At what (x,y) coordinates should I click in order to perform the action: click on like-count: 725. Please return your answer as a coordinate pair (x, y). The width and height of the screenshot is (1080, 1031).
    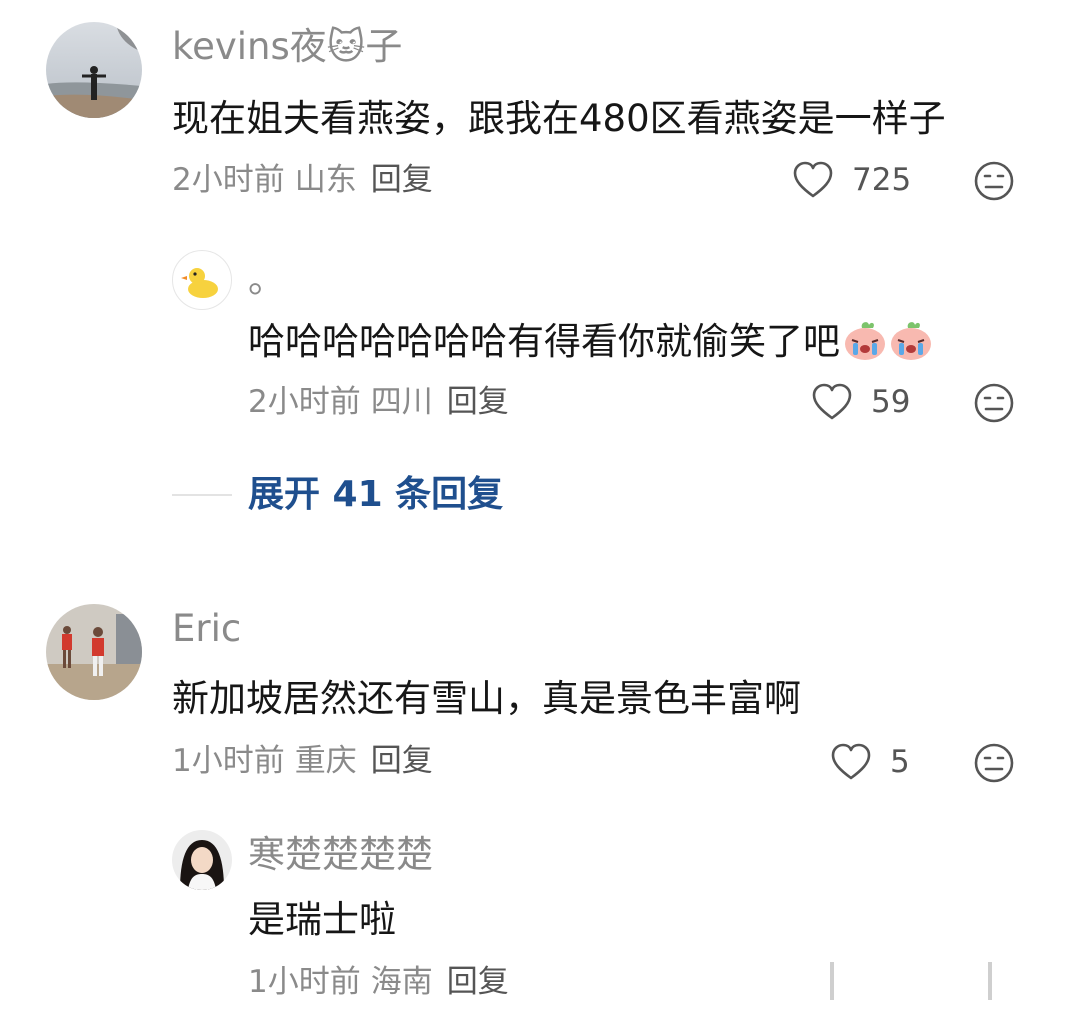
    Looking at the image, I should click on (882, 180).